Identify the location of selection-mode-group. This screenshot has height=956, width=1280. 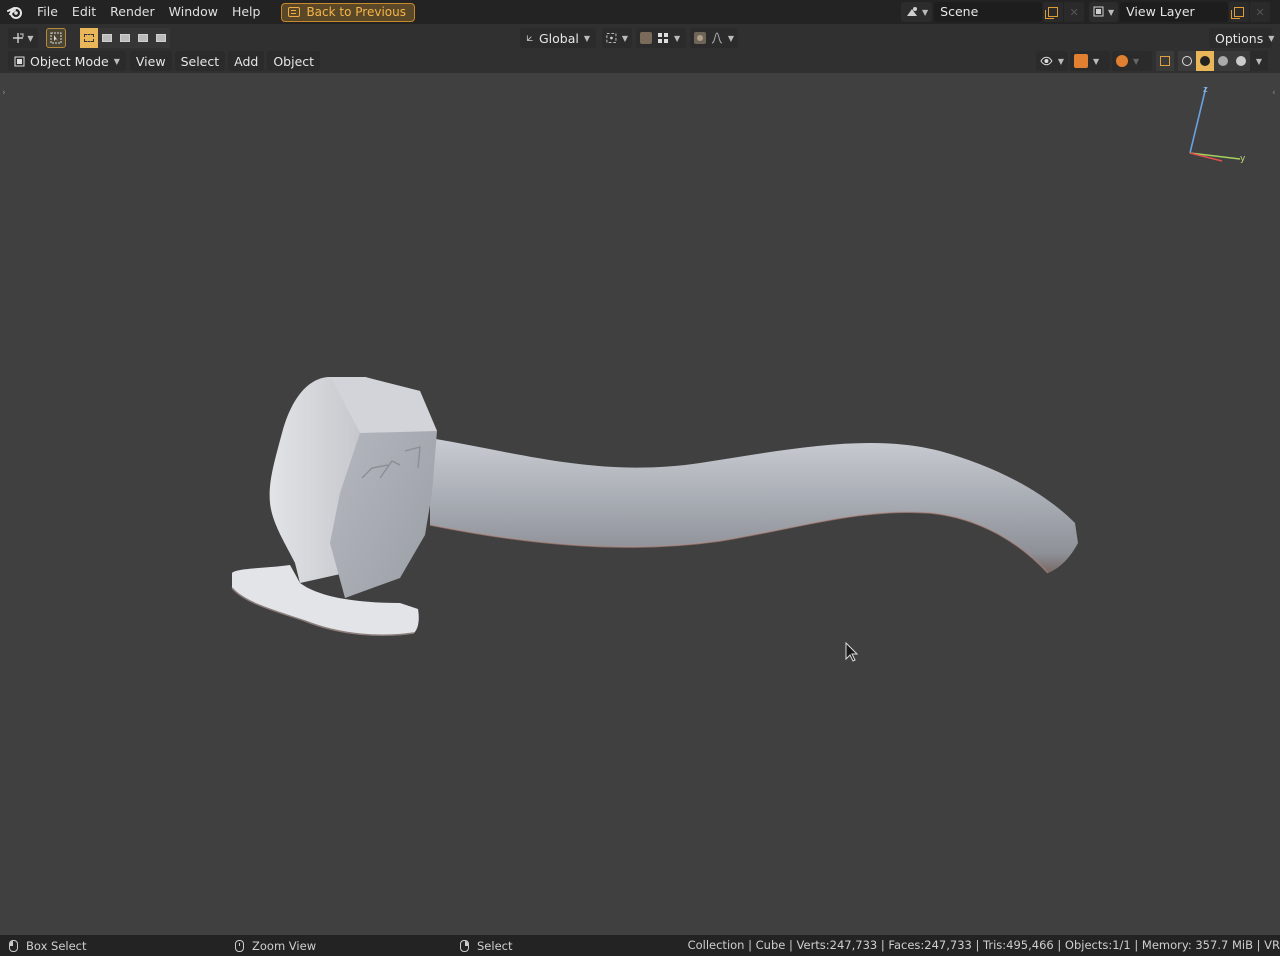
(125, 38).